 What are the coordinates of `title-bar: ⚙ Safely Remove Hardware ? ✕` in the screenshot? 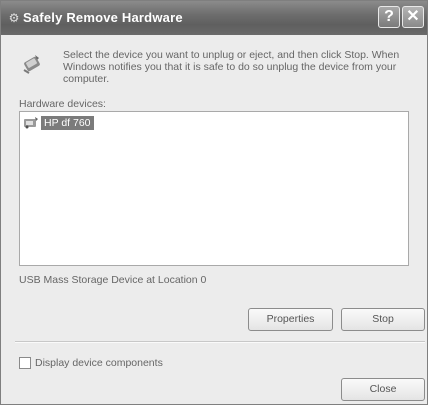 It's located at (214, 18).